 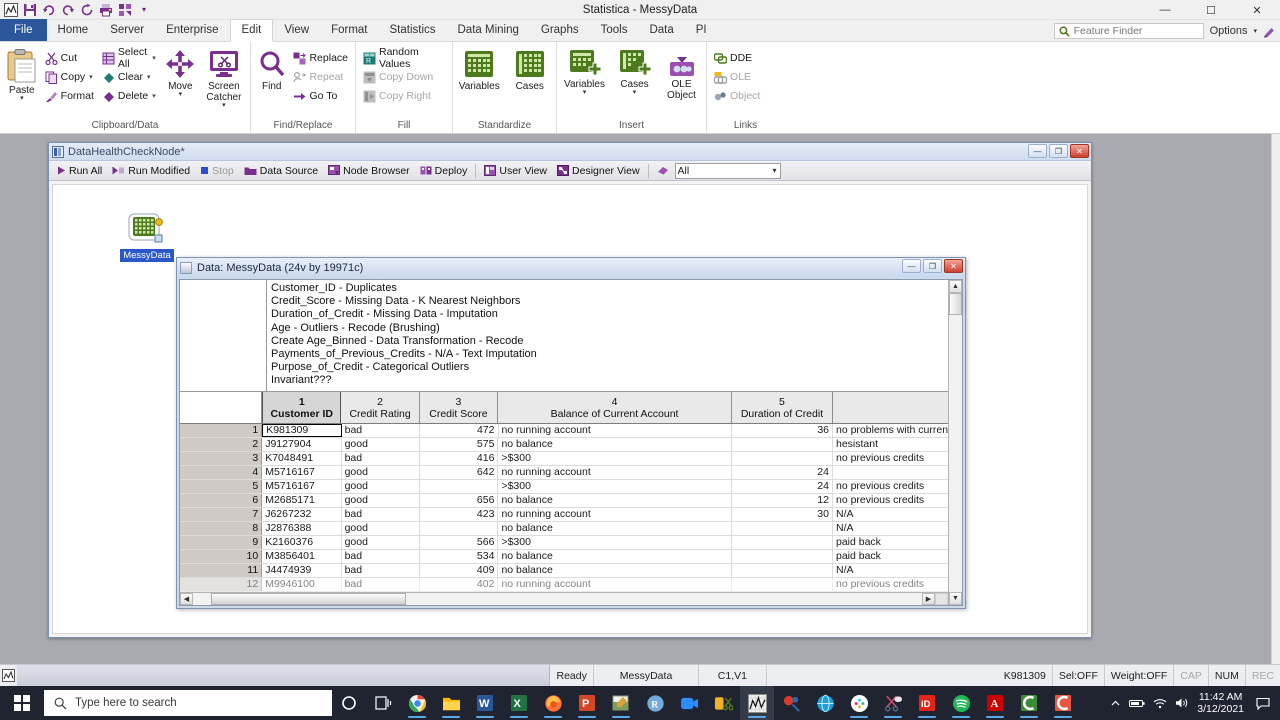 What do you see at coordinates (723, 703) in the screenshot?
I see `snagit-icon` at bounding box center [723, 703].